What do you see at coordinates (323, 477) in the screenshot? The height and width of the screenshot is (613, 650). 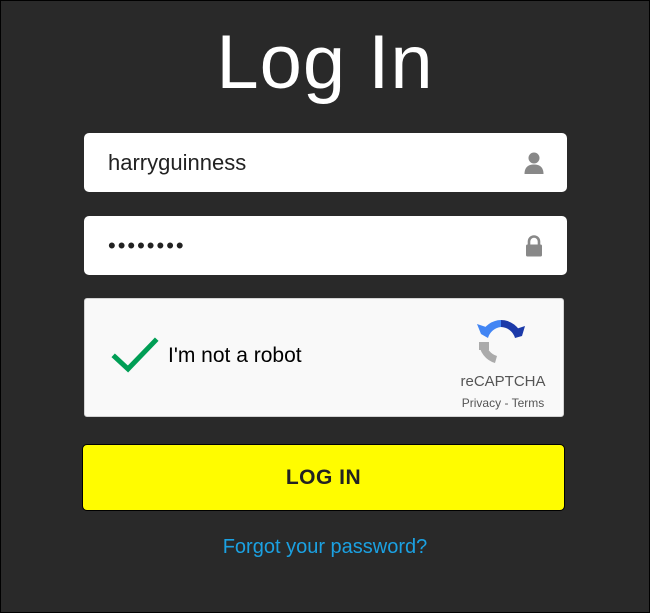 I see `login-button: LOG IN` at bounding box center [323, 477].